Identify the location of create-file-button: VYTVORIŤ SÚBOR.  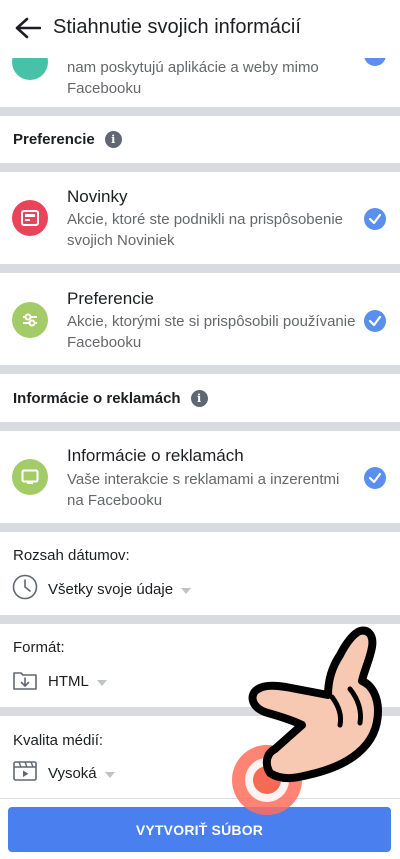
(199, 829).